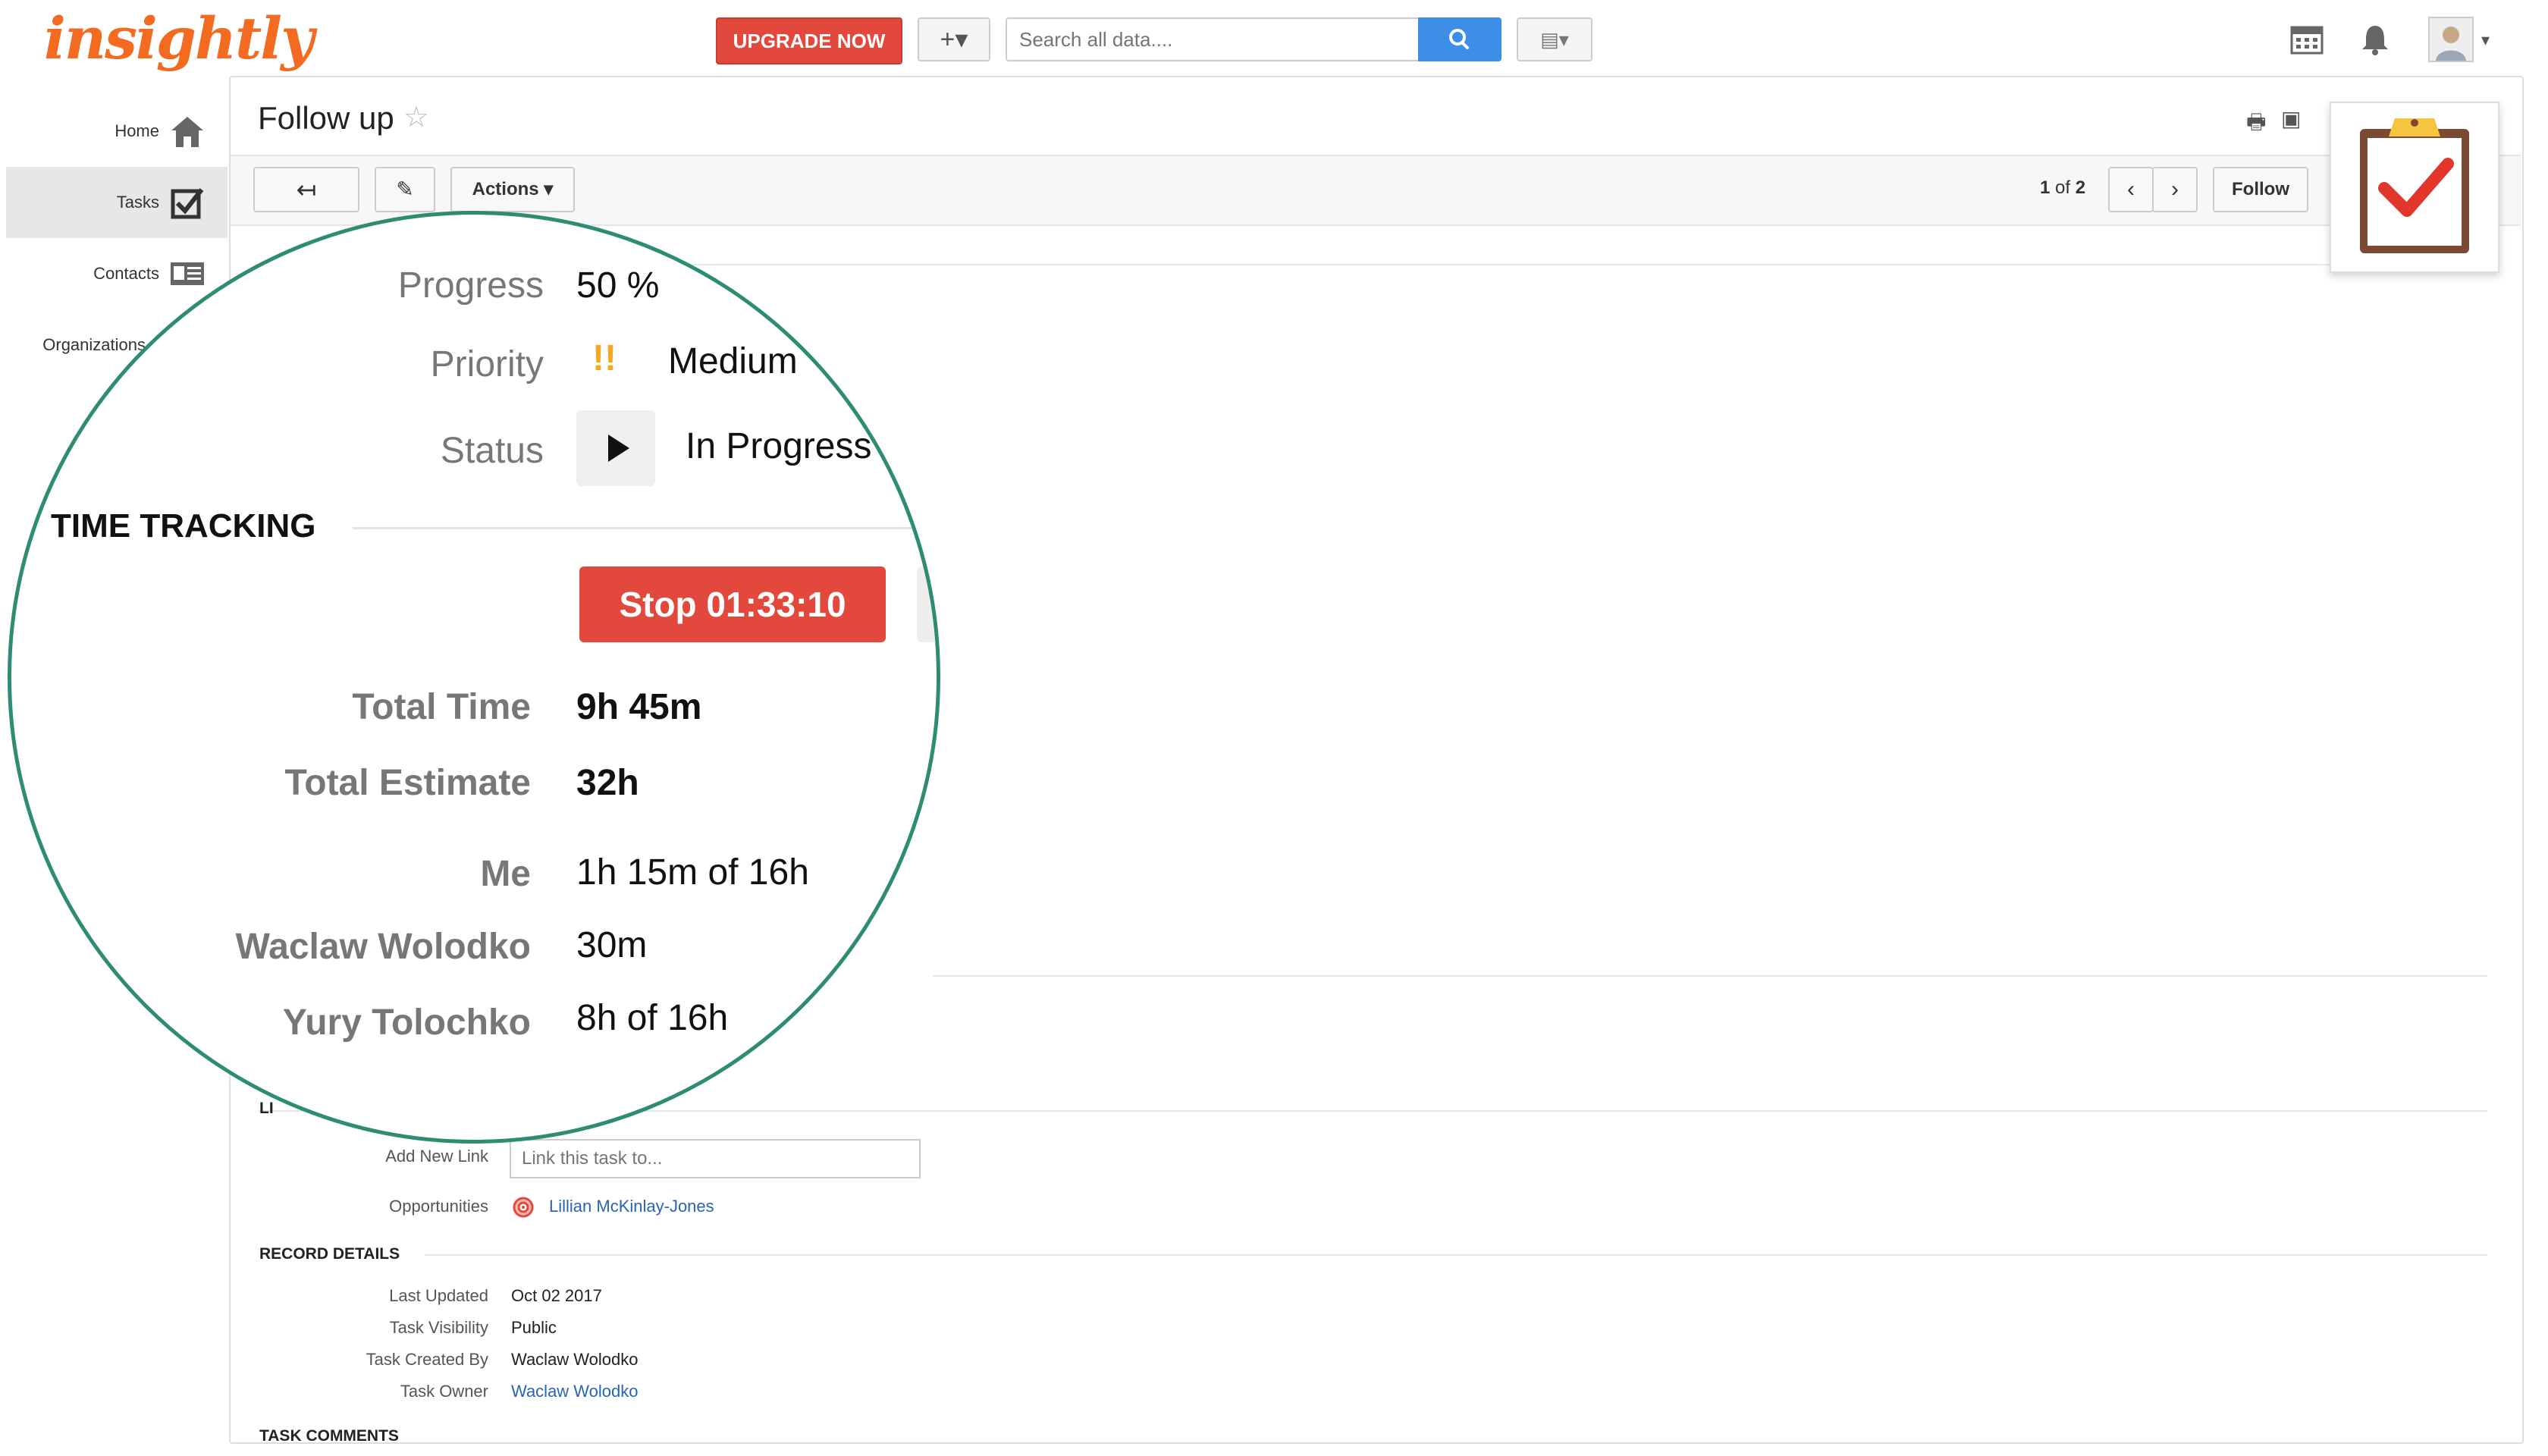  I want to click on bell-icon, so click(2375, 39).